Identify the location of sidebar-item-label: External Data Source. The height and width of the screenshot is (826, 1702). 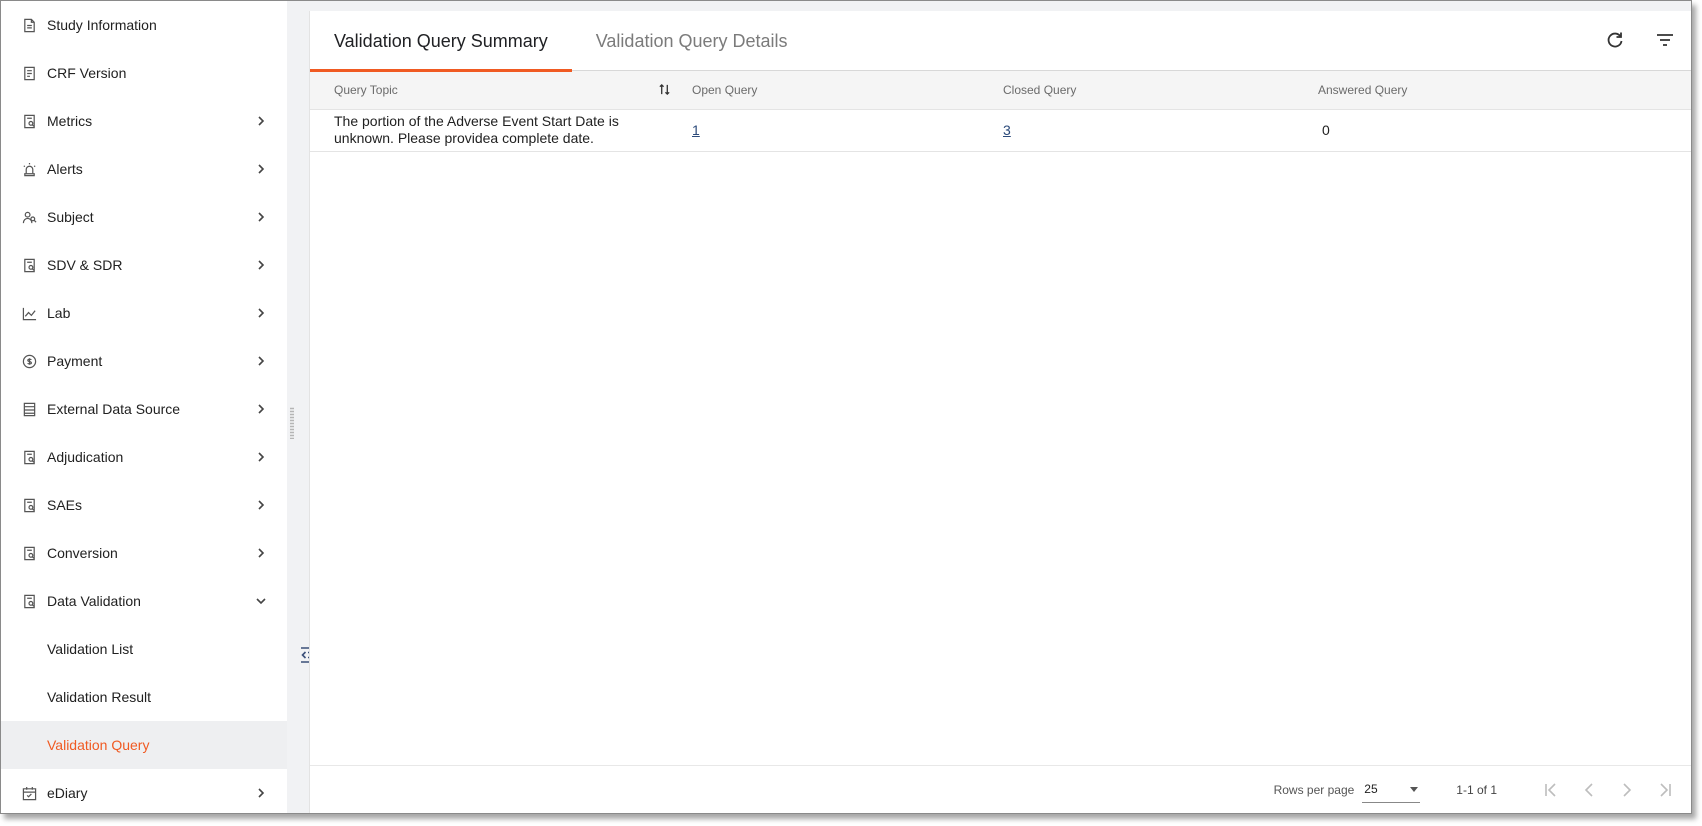
(114, 409).